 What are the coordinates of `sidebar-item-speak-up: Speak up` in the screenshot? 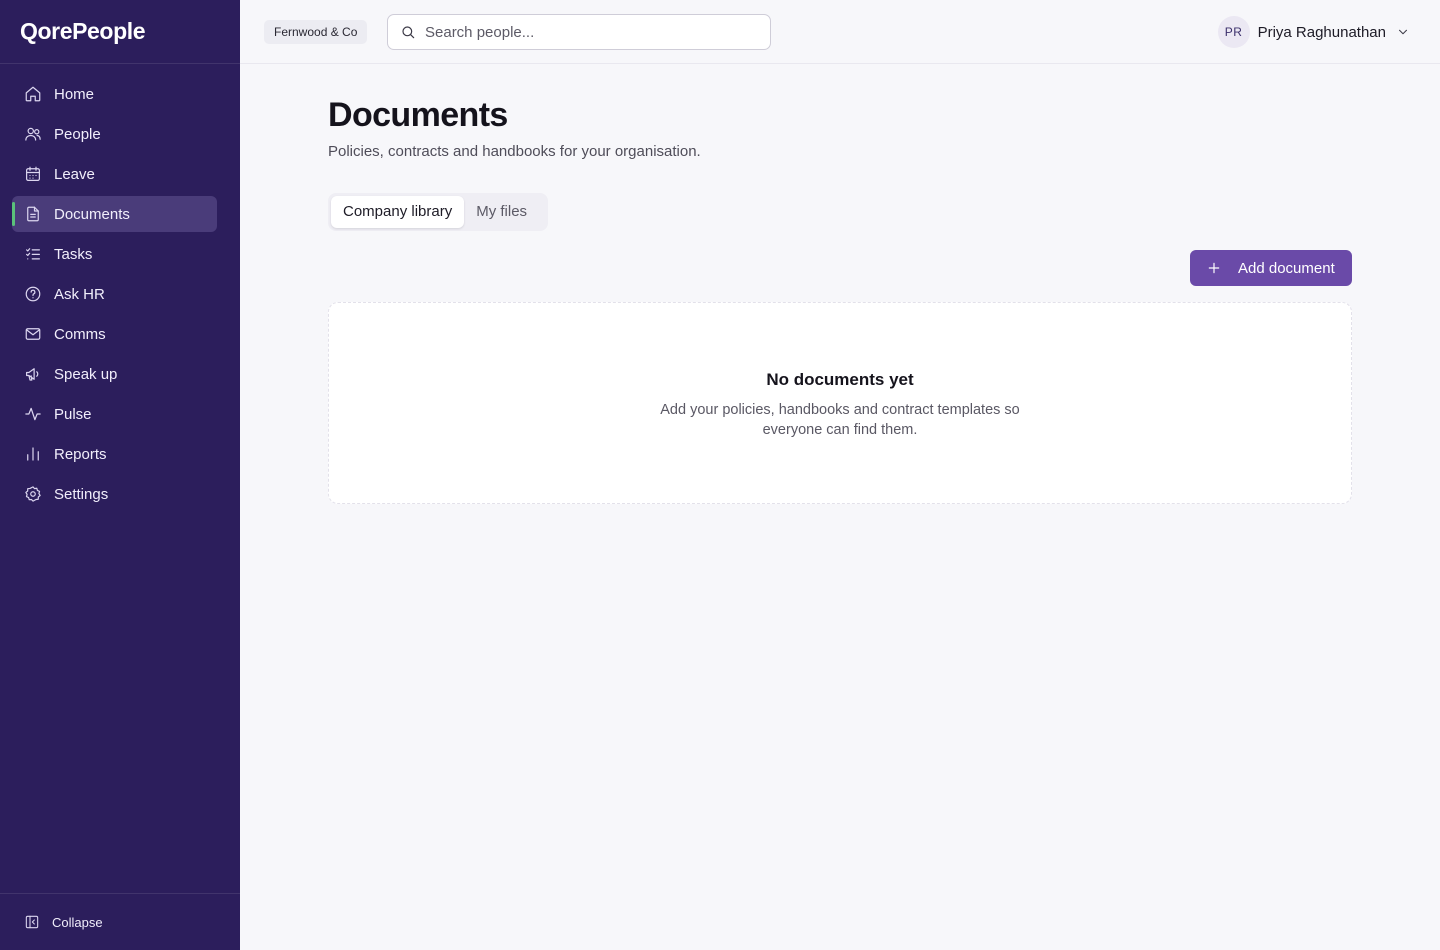 It's located at (114, 374).